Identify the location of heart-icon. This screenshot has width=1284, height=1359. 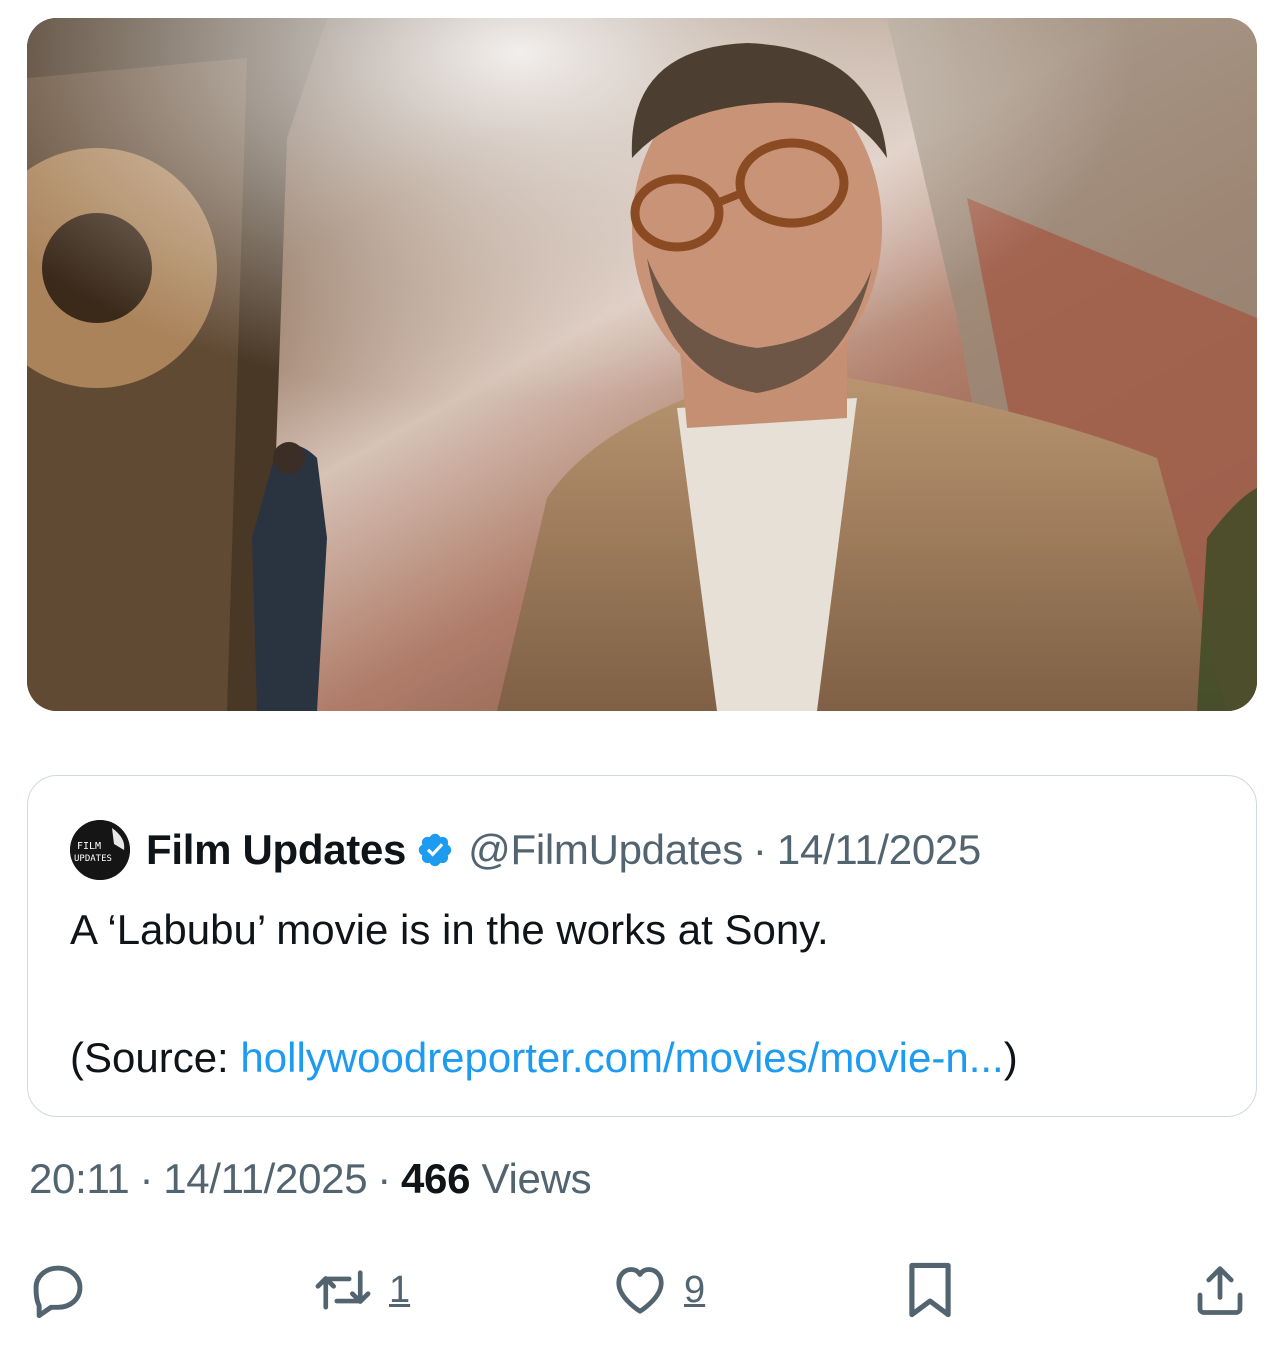
(640, 1290).